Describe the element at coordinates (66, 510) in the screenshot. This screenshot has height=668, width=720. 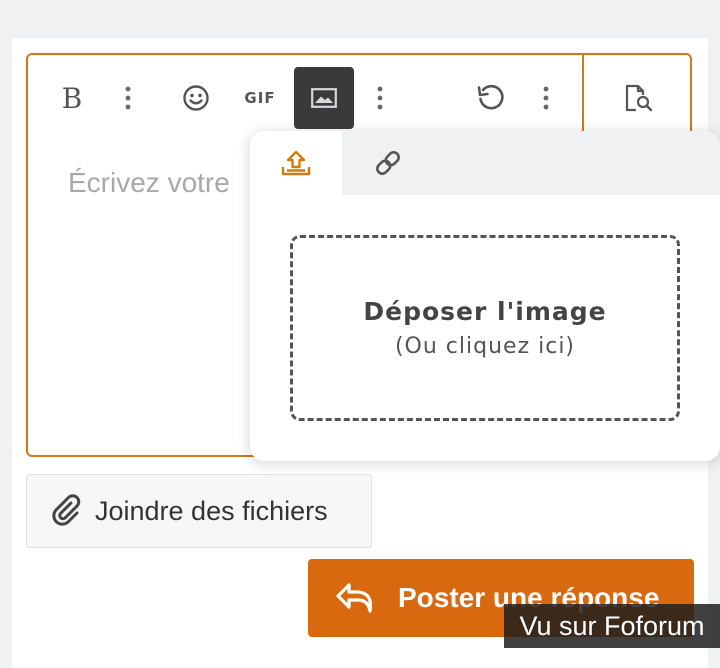
I see `paperclip-icon` at that location.